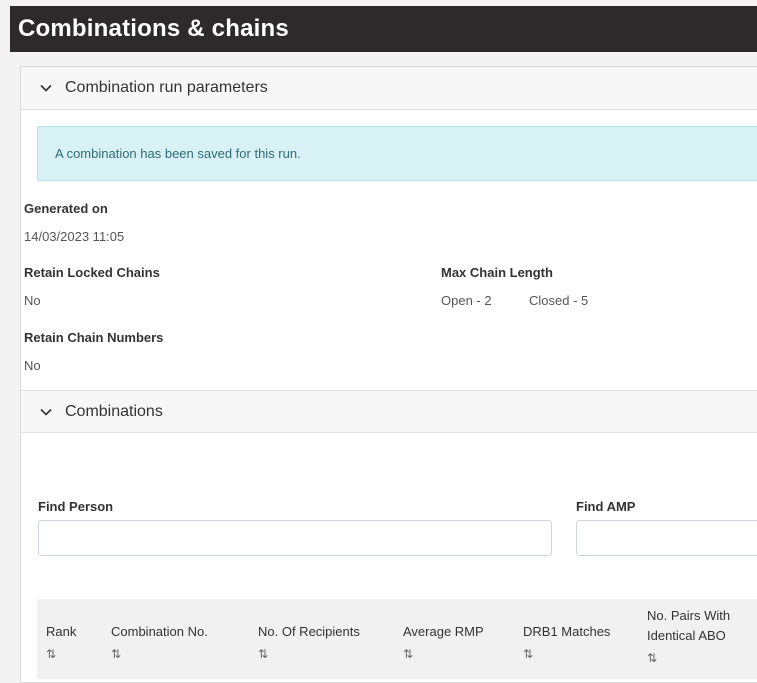 This screenshot has width=757, height=683. I want to click on generated-on-value: 14/03/2023 11:05, so click(74, 236).